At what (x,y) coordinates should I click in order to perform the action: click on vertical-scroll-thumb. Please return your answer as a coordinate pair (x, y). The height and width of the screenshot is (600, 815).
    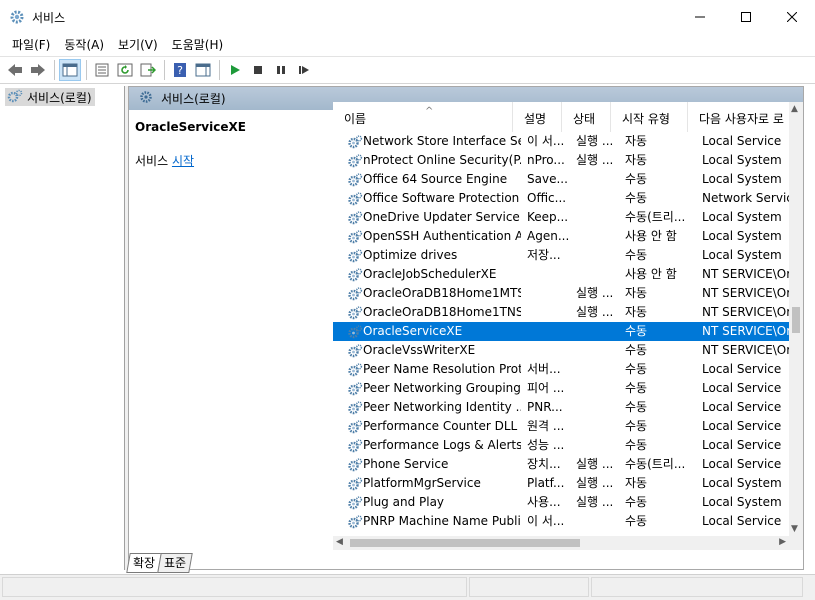
    Looking at the image, I should click on (796, 320).